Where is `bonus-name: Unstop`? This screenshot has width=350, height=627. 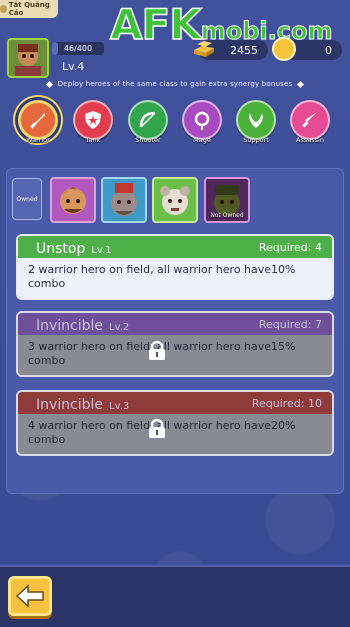
bonus-name: Unstop is located at coordinates (61, 248).